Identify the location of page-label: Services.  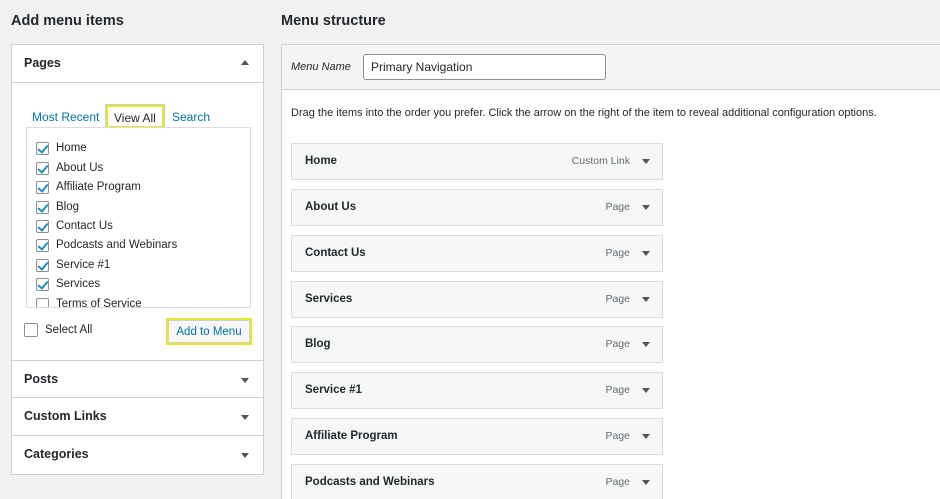
(78, 284).